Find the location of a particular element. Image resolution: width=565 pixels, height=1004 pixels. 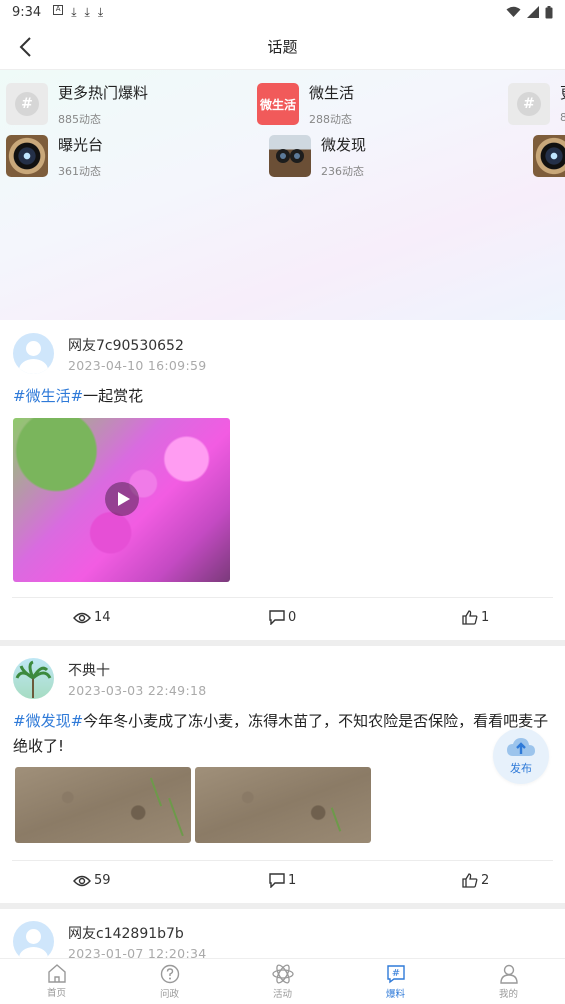

status-notification-icons: A ⤓ ⤓ ⤓ is located at coordinates (78, 12).